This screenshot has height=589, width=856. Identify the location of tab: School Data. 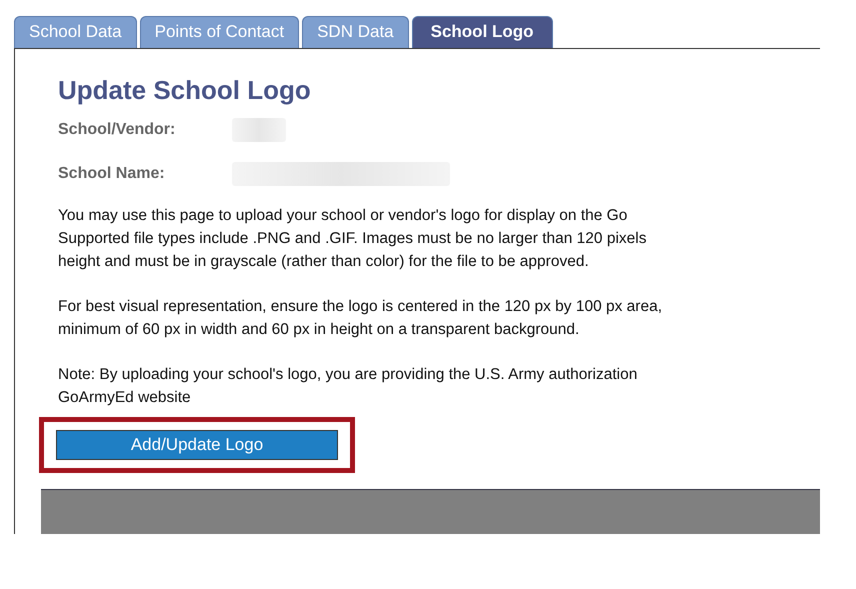
(75, 32).